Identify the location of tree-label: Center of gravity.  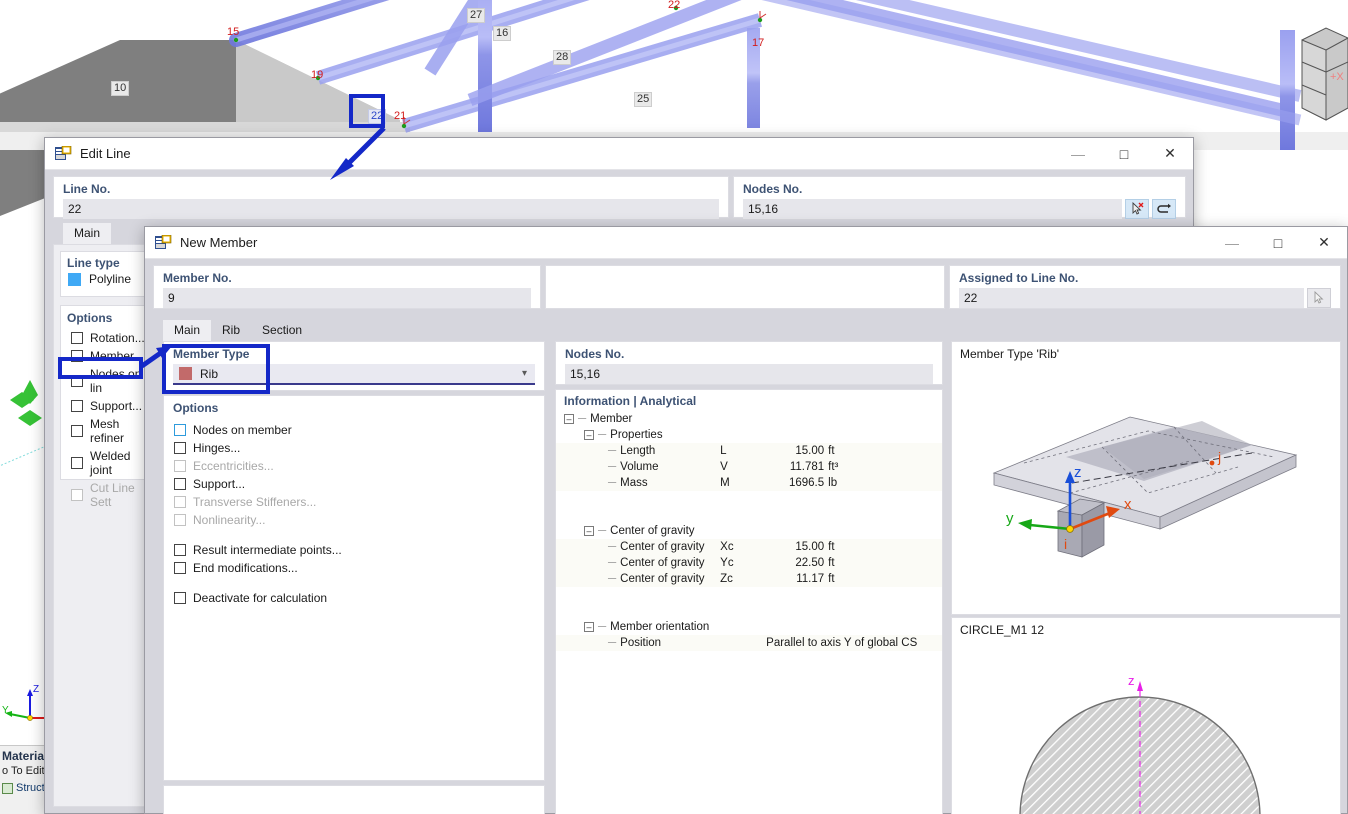
(652, 531).